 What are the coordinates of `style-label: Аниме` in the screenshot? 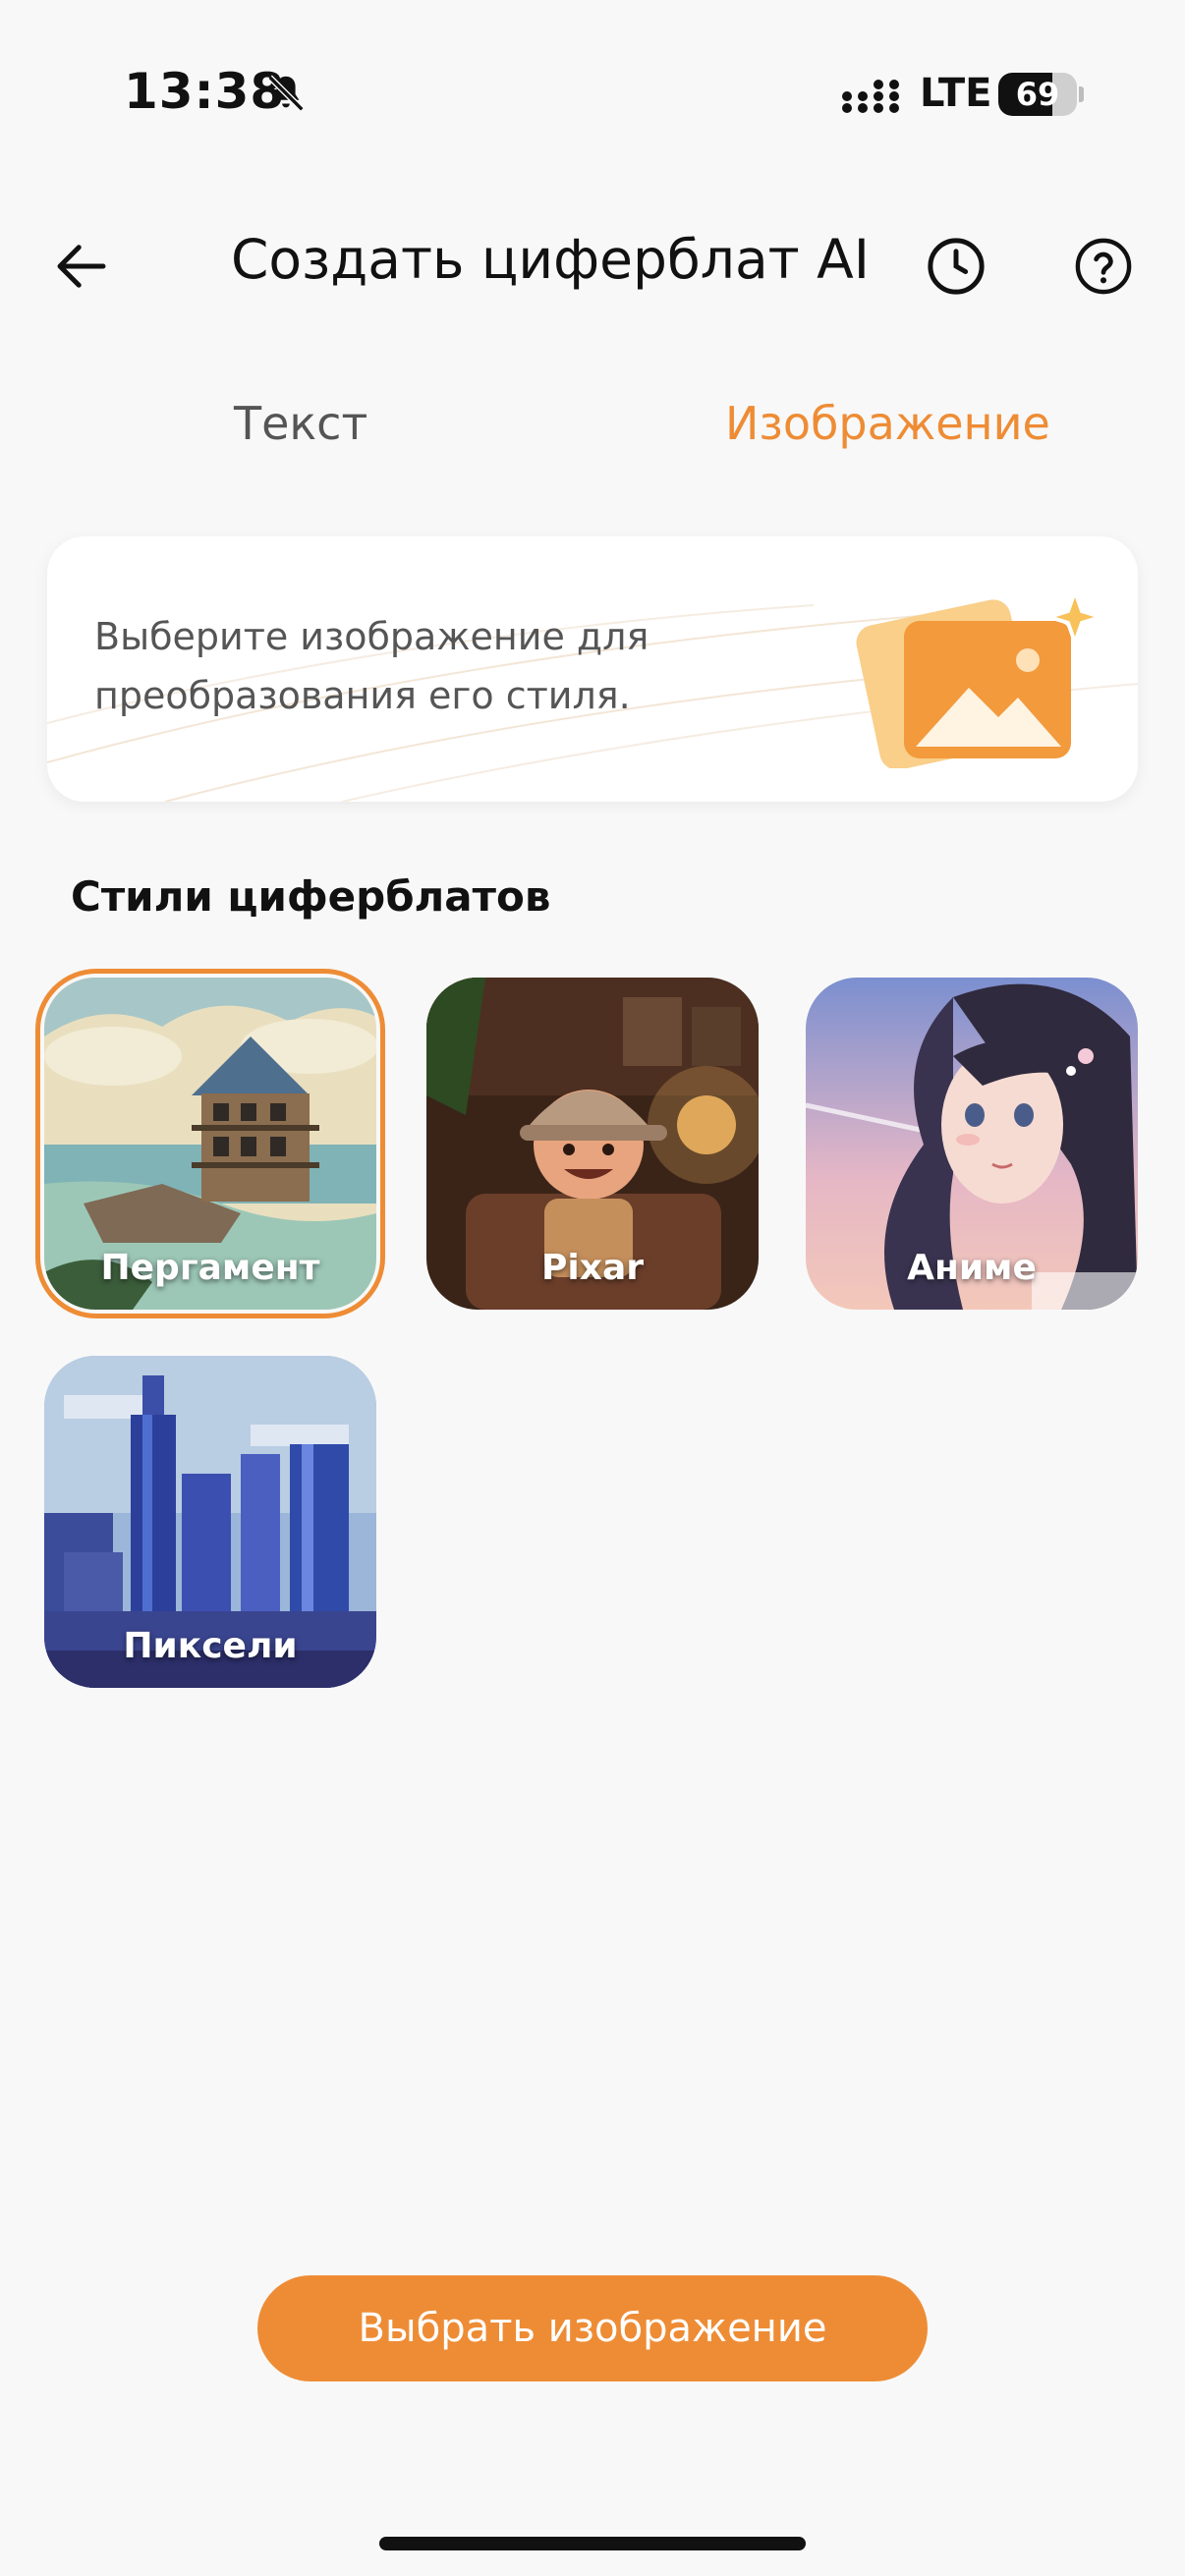 It's located at (972, 1268).